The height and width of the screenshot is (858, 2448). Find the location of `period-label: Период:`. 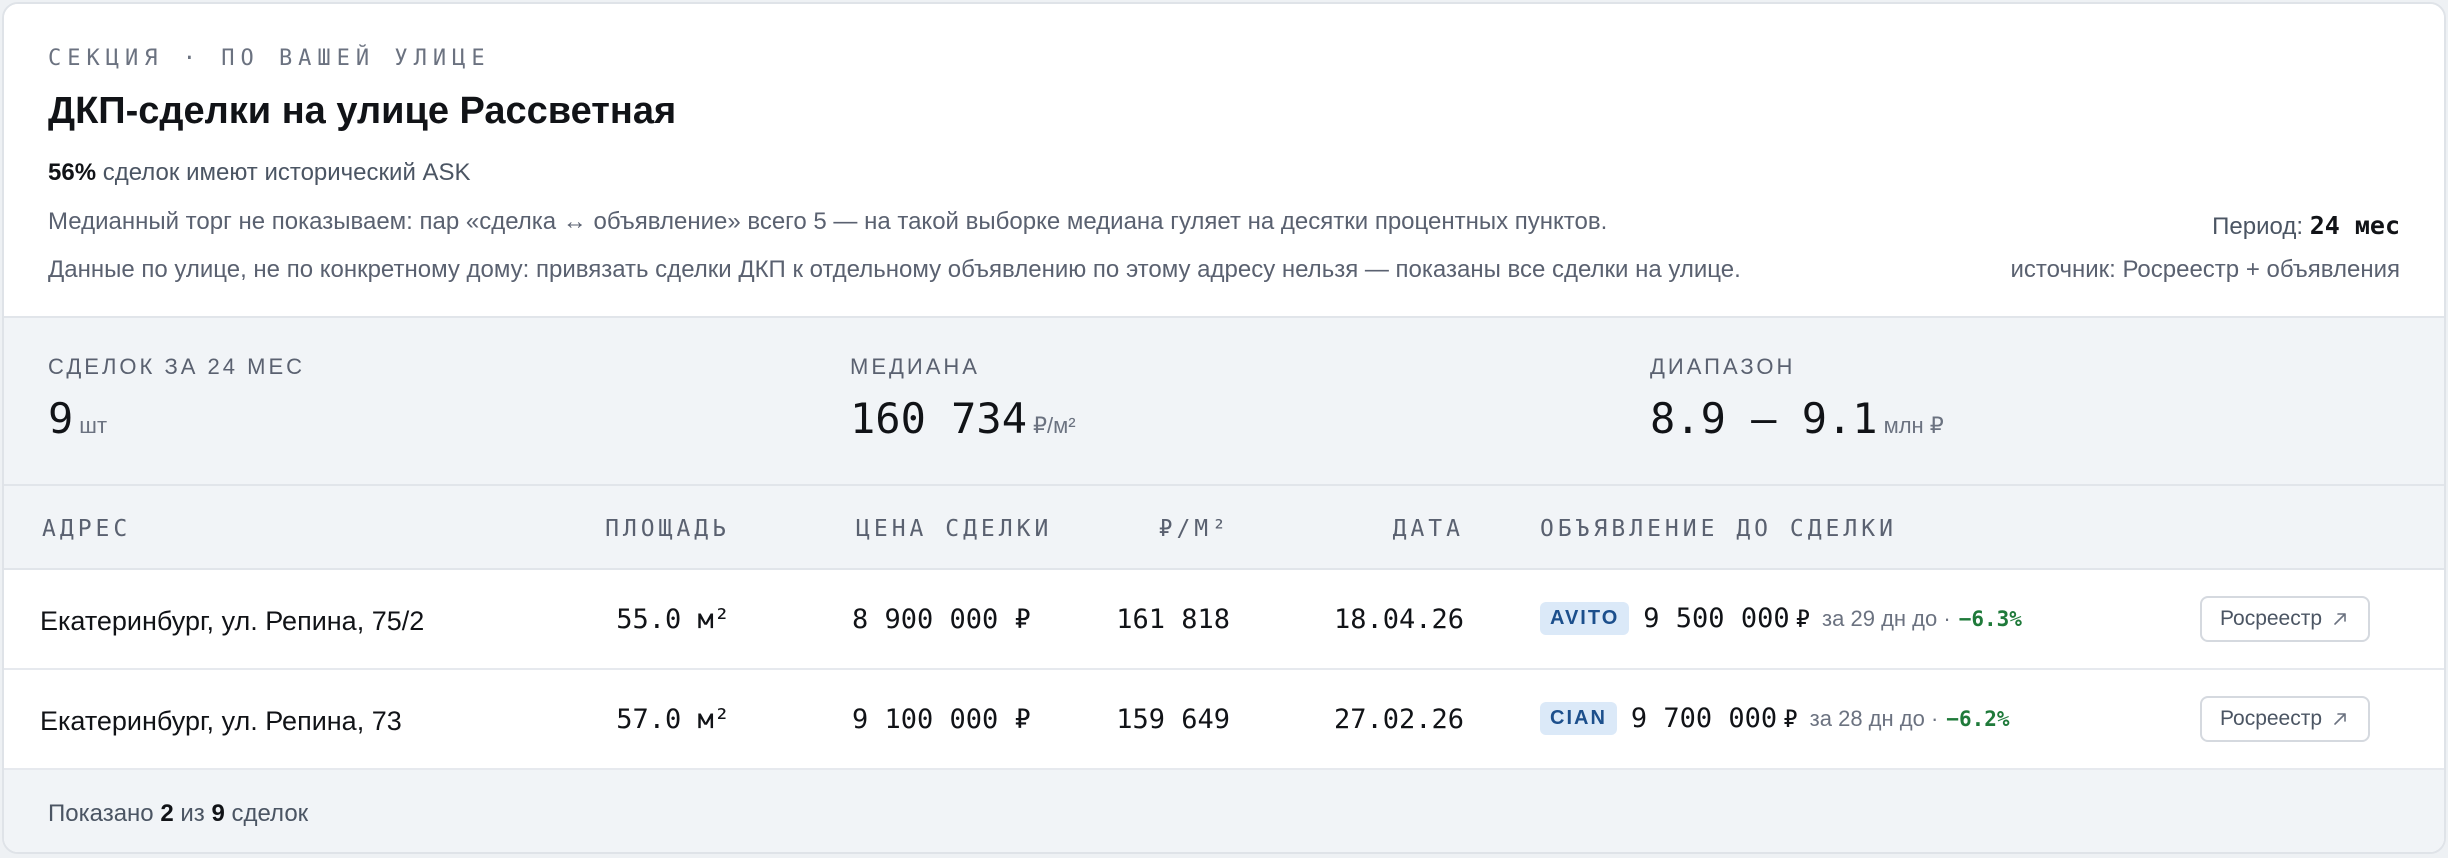

period-label: Период: is located at coordinates (2258, 226).